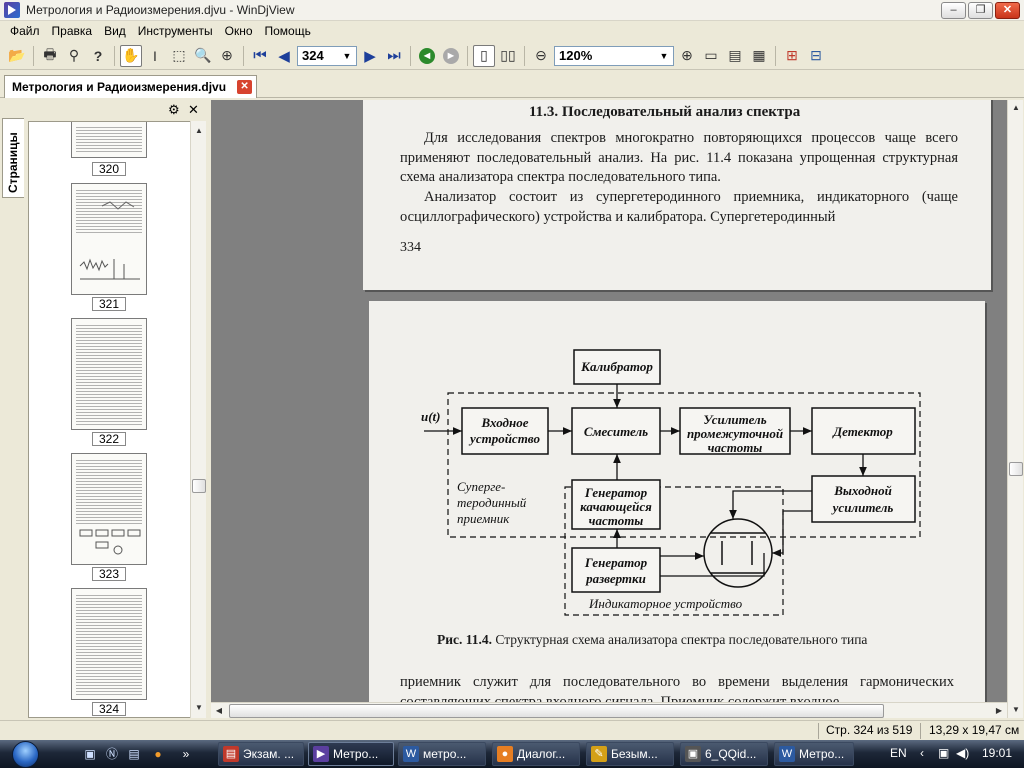 This screenshot has width=1024, height=768. What do you see at coordinates (616, 431) in the screenshot?
I see `svg-text: Смеситель` at bounding box center [616, 431].